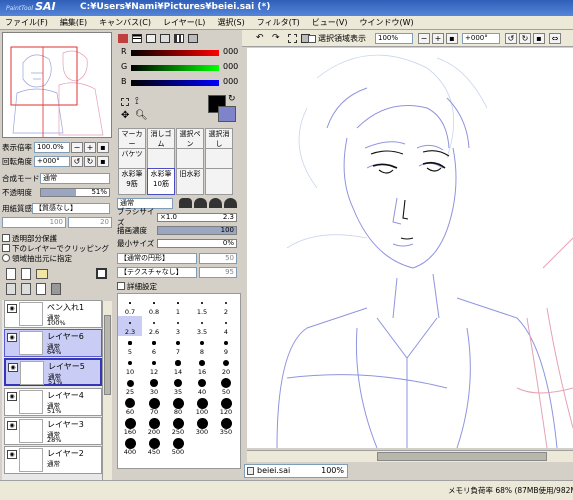  Describe the element at coordinates (157, 258) in the screenshot. I see `brush-shape-select: 【通常の円形】` at that location.